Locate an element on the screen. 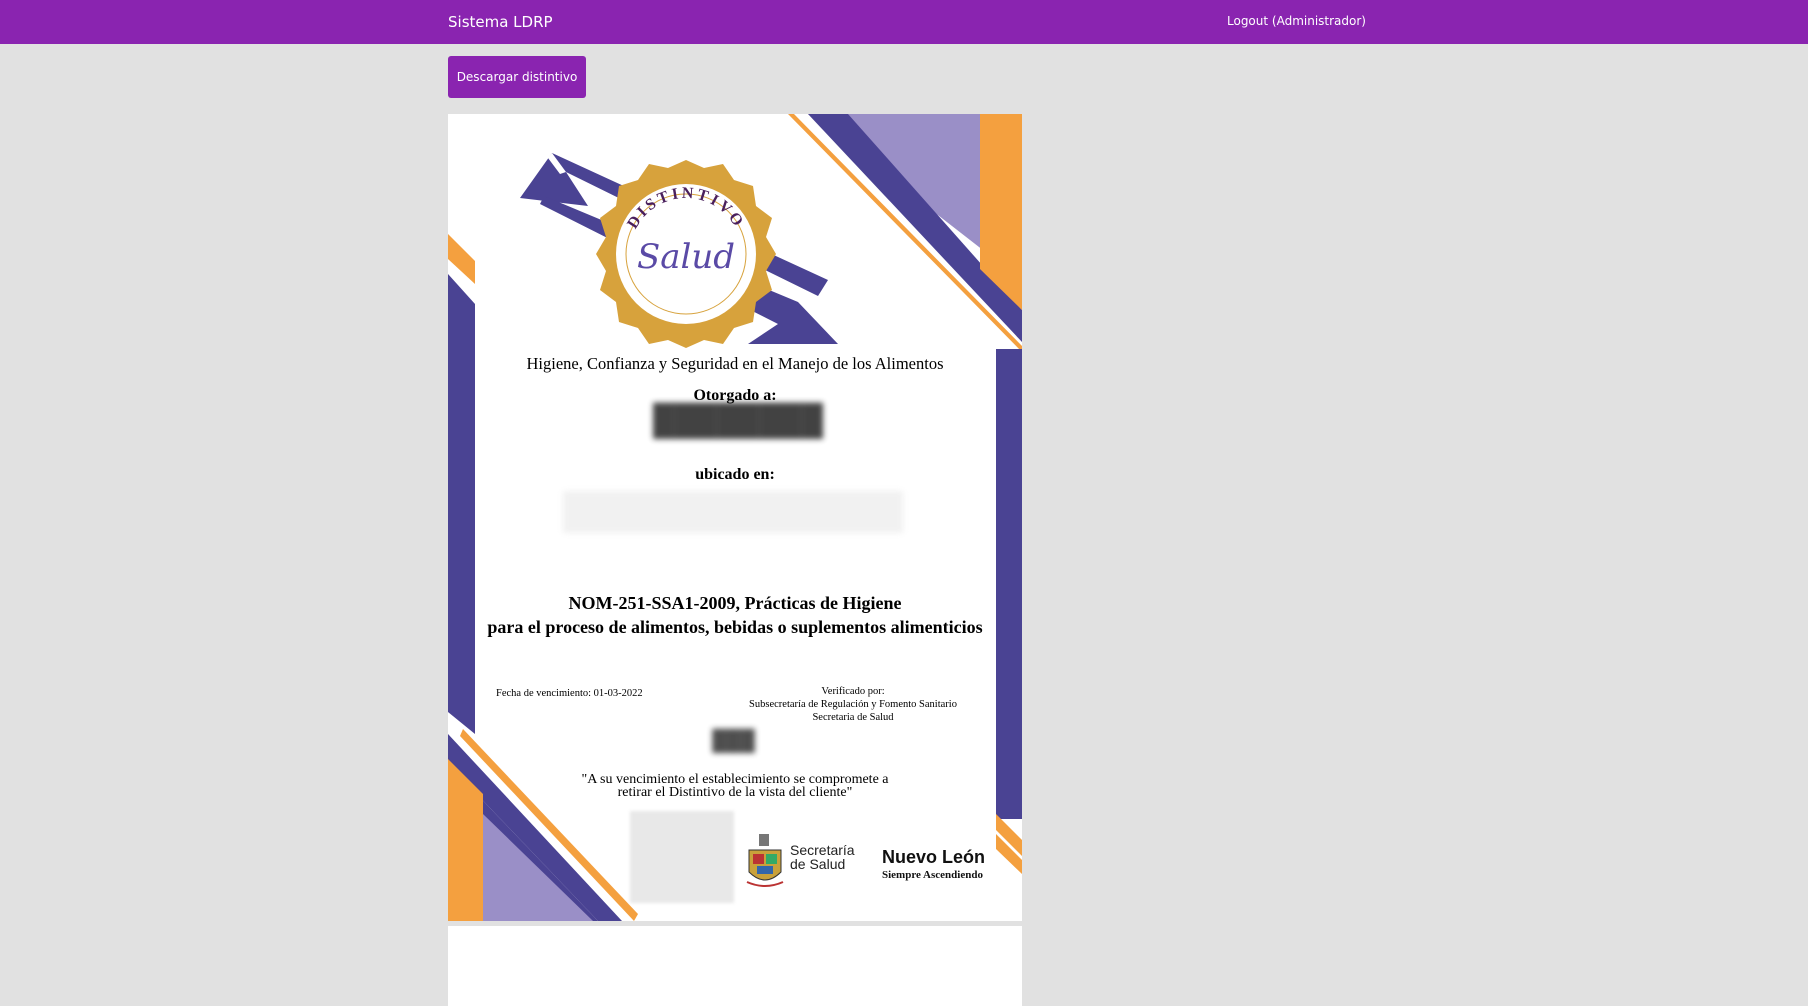 The image size is (1808, 1006). verified-org-2: Secretaria de Salud is located at coordinates (853, 717).